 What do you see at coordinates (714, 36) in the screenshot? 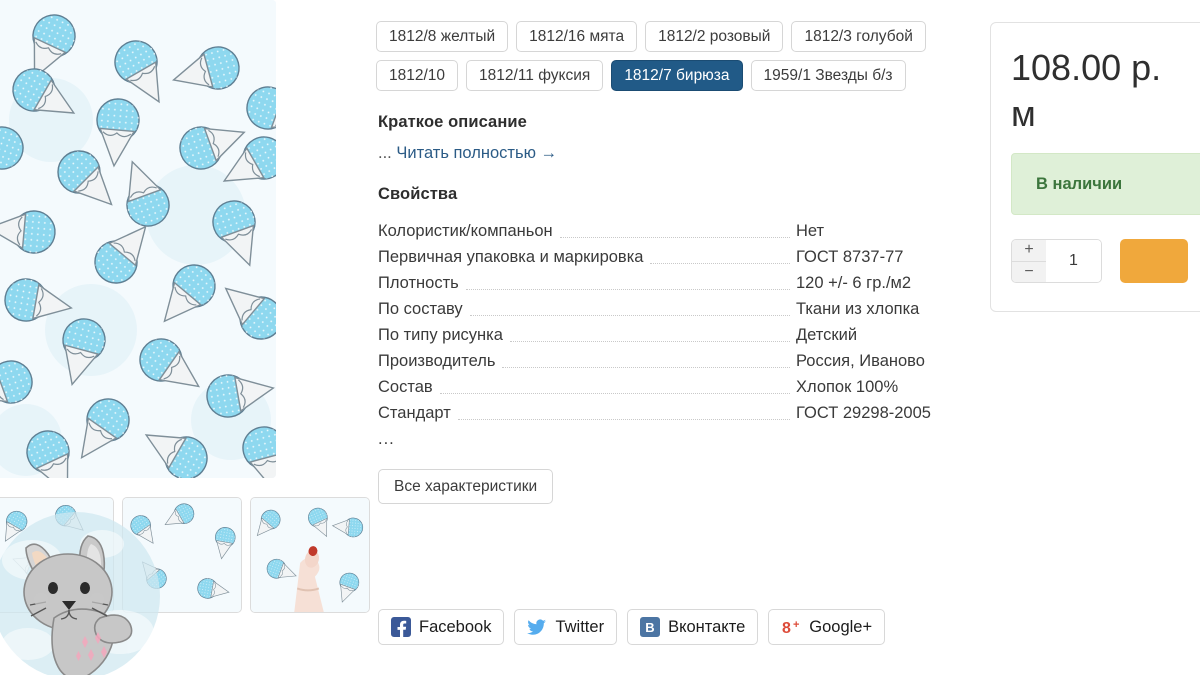
I see `variant-option: 1812/2 розовый` at bounding box center [714, 36].